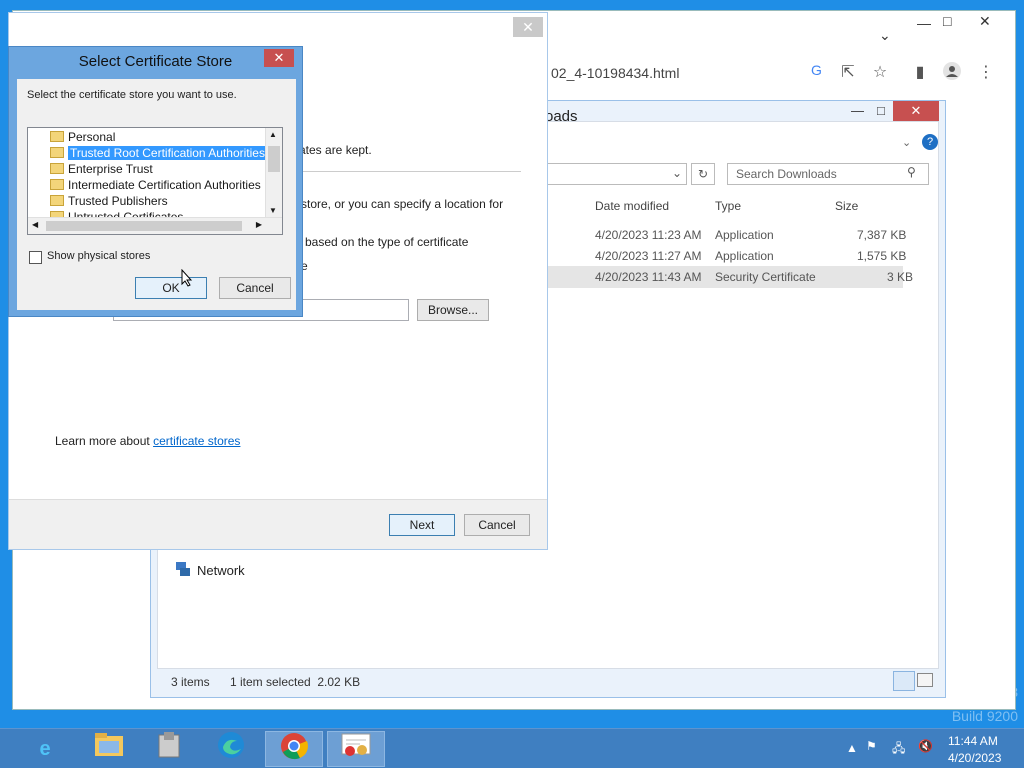  Describe the element at coordinates (881, 256) in the screenshot. I see `table-row-size: 1,575 KB` at that location.